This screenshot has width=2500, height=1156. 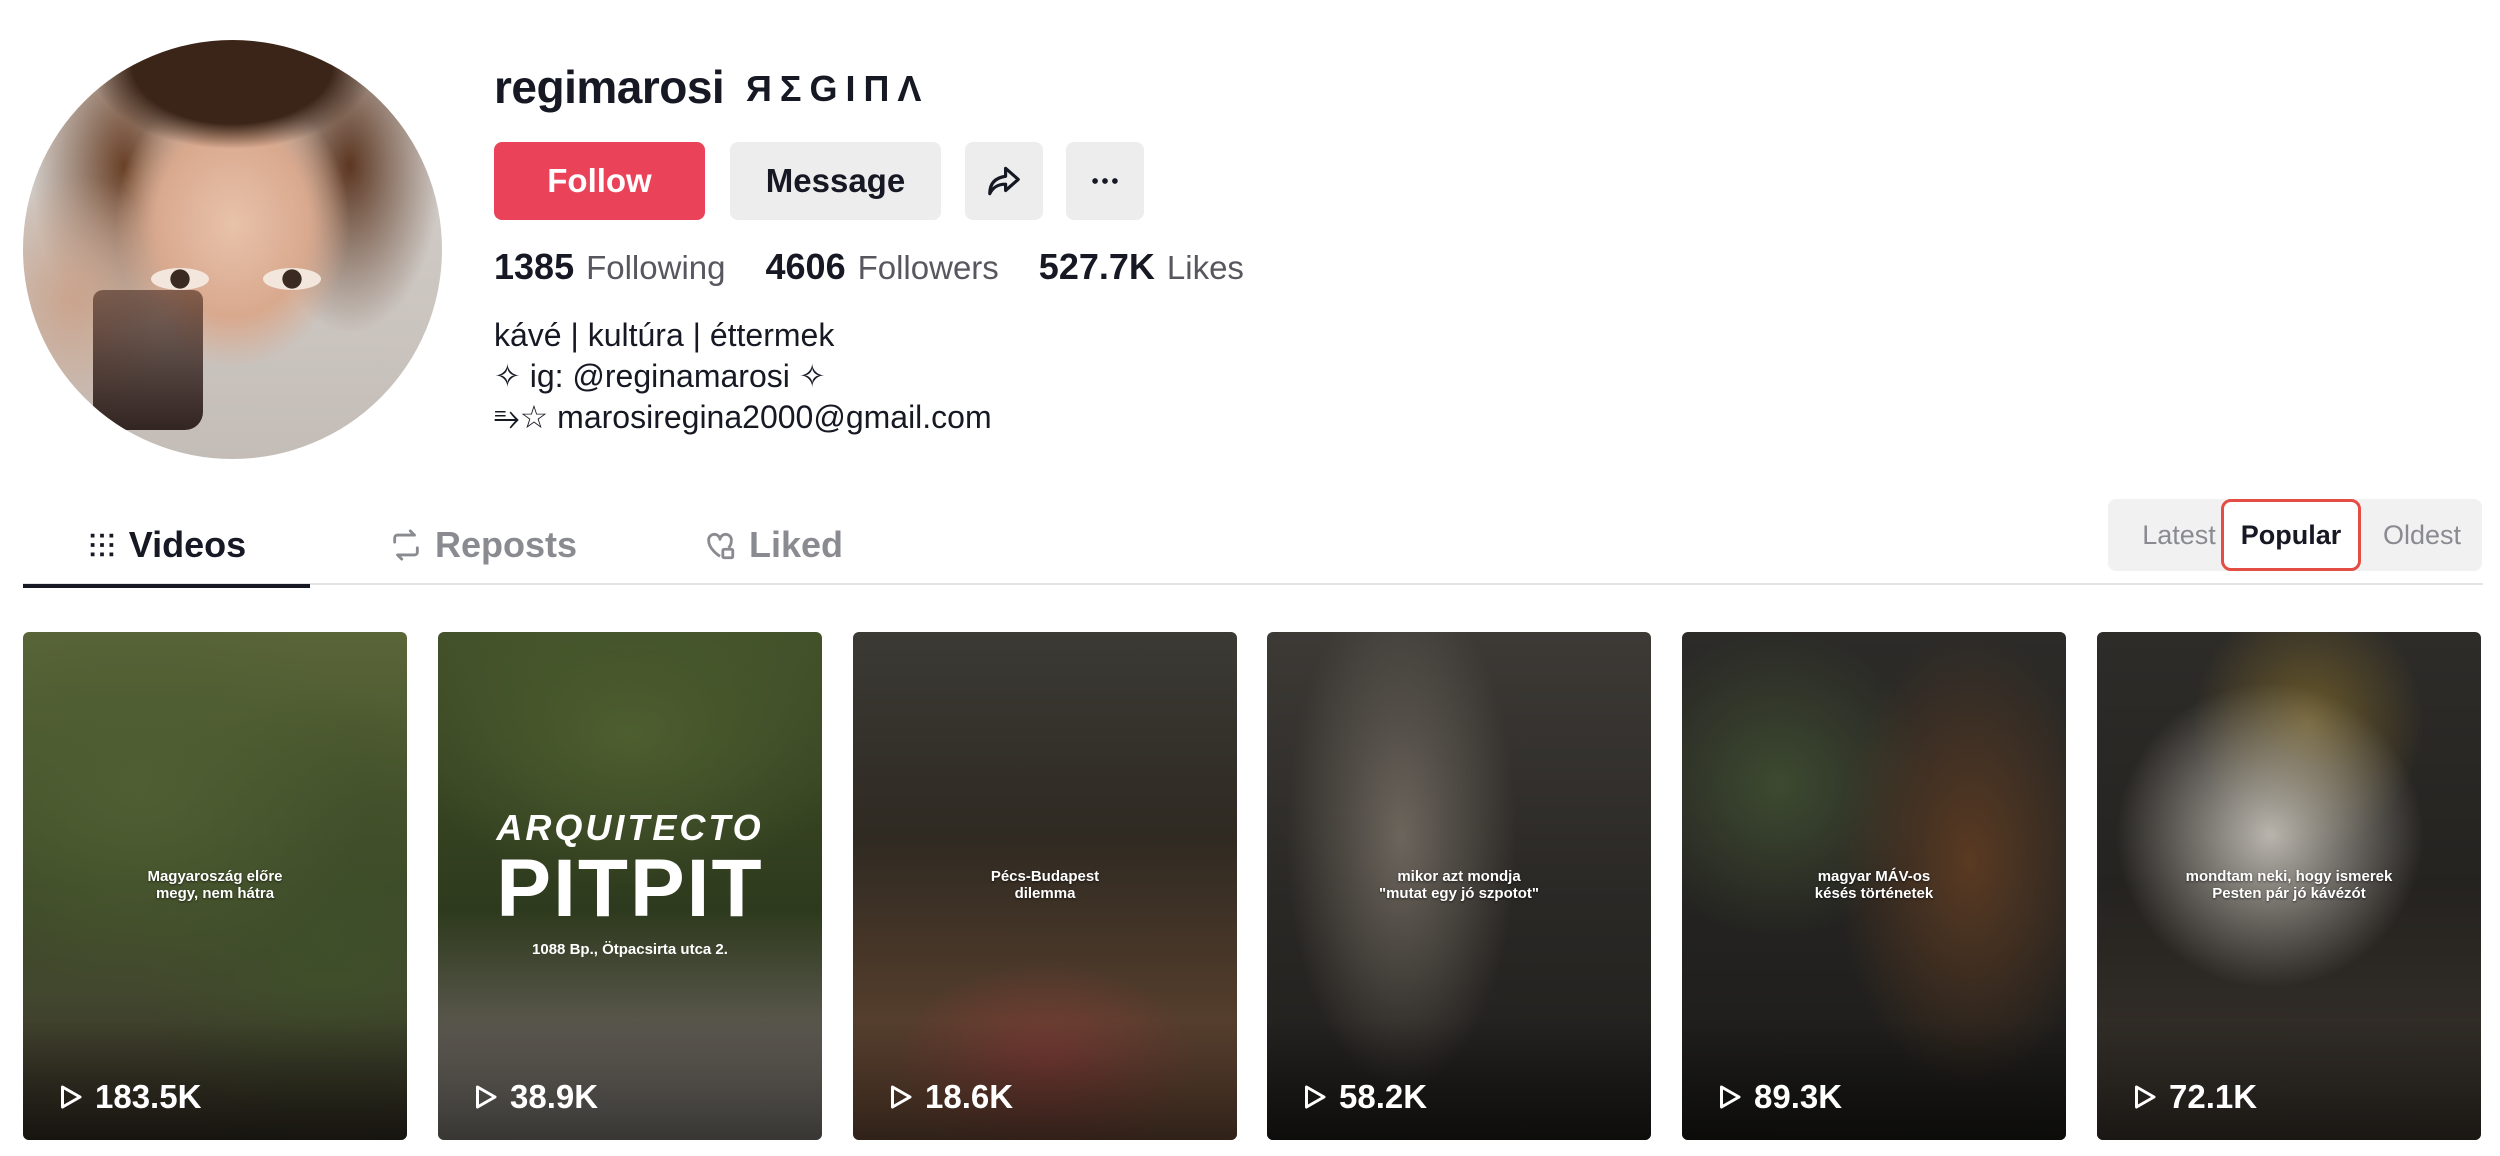 I want to click on tab-liked: Liked, so click(x=773, y=545).